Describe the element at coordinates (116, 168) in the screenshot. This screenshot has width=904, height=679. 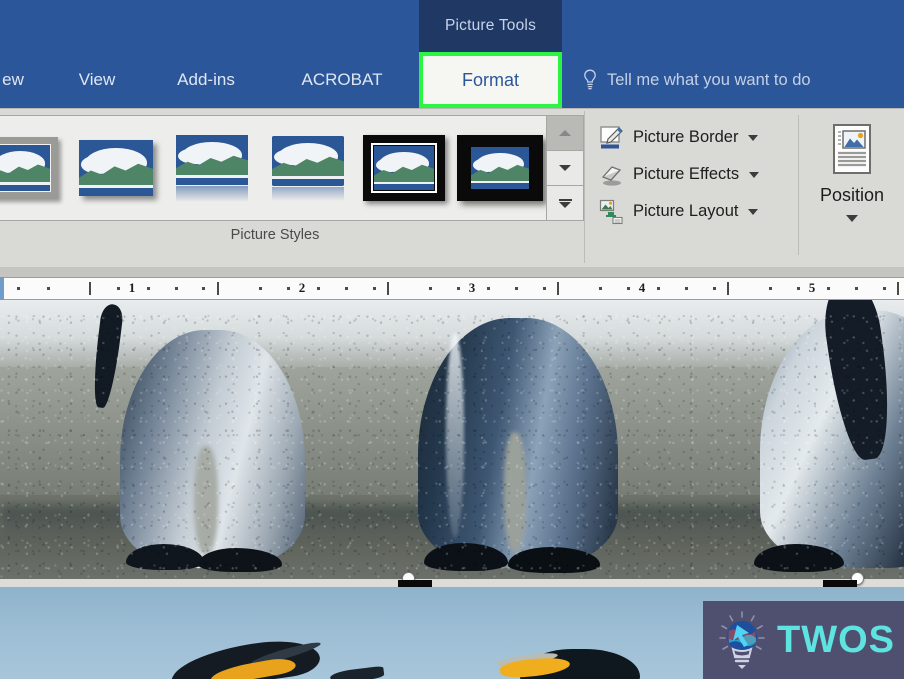
I see `picture-style-beveled-matte-white` at that location.